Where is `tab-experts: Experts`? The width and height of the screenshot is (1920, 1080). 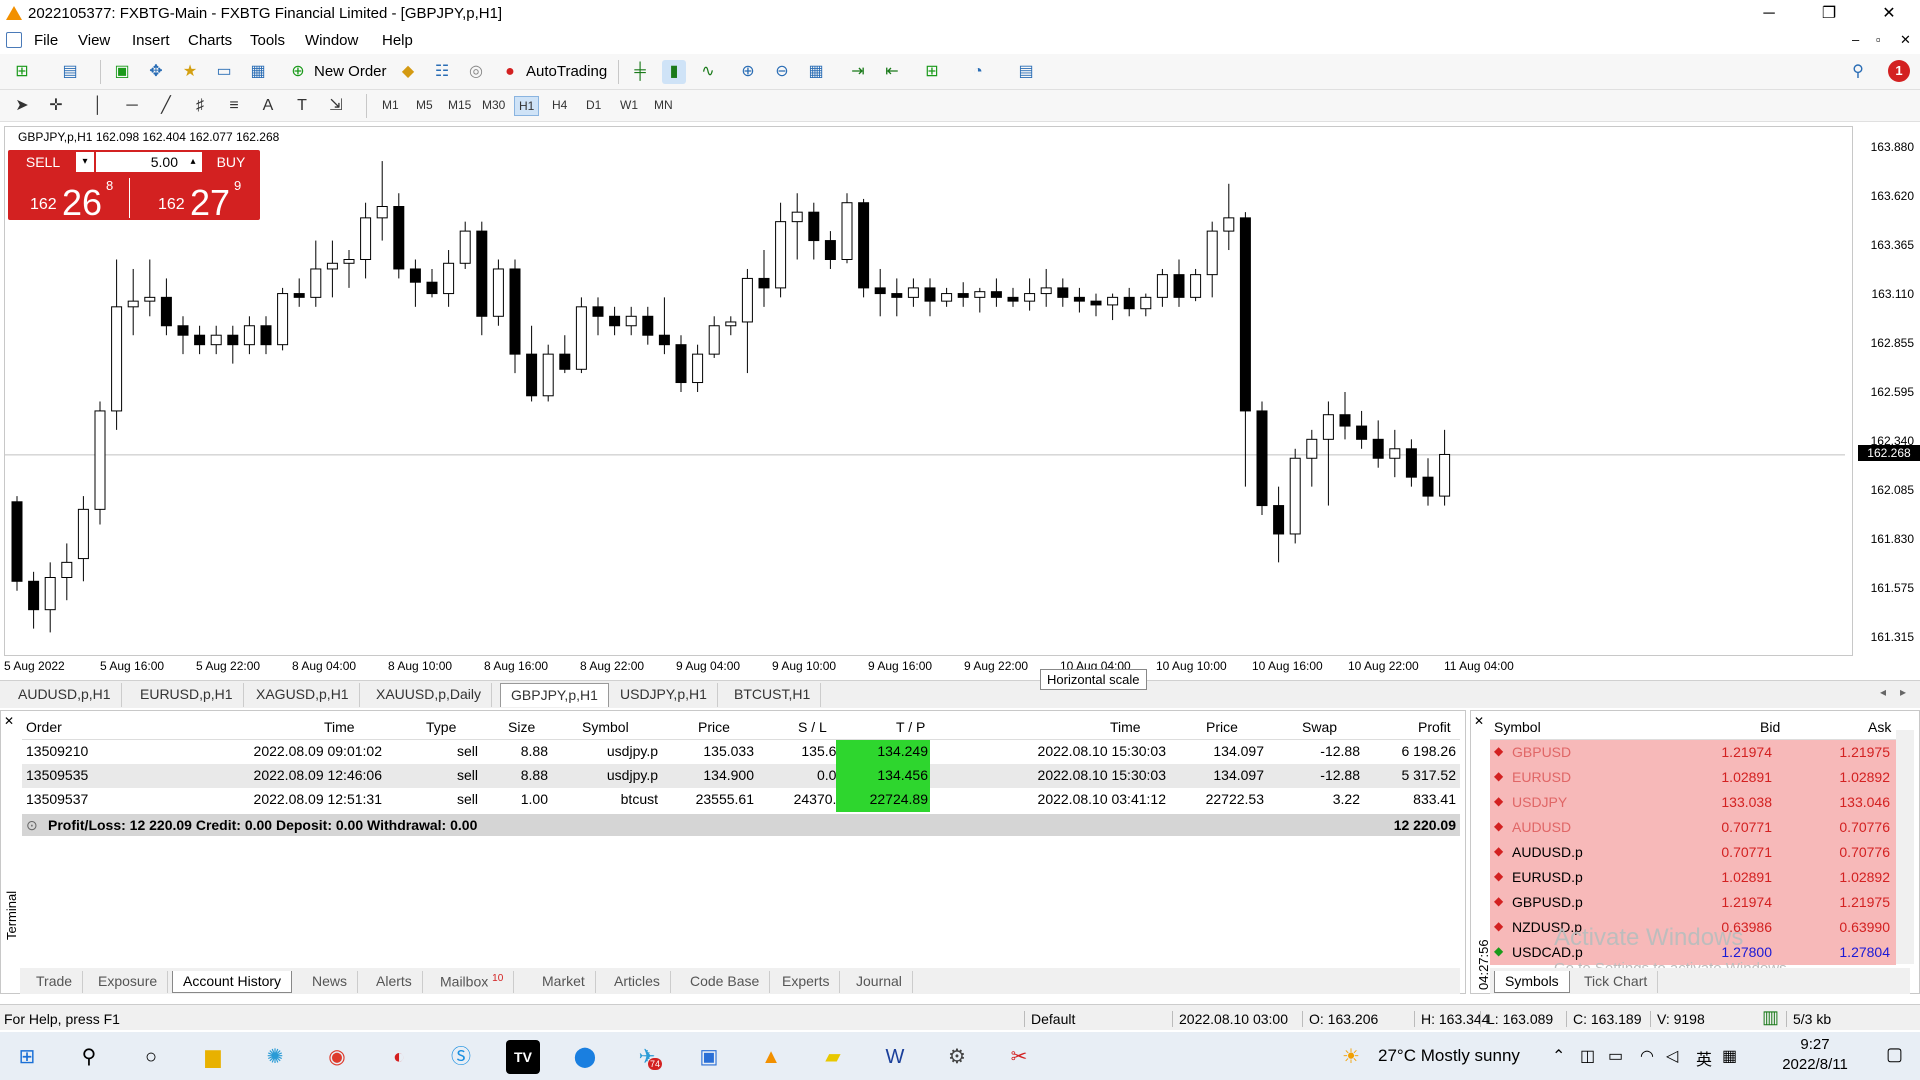
tab-experts: Experts is located at coordinates (806, 982).